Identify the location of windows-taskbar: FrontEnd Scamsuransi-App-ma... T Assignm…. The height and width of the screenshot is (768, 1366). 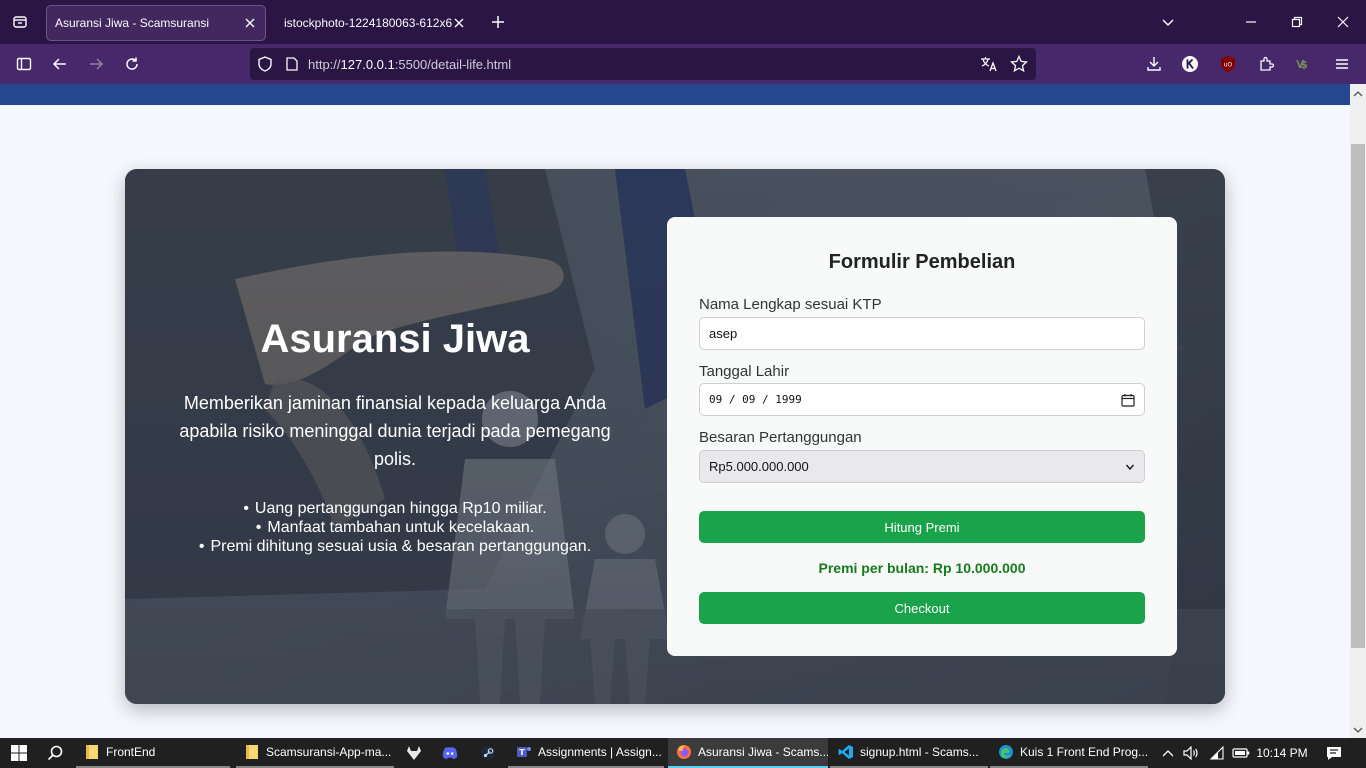
(683, 753).